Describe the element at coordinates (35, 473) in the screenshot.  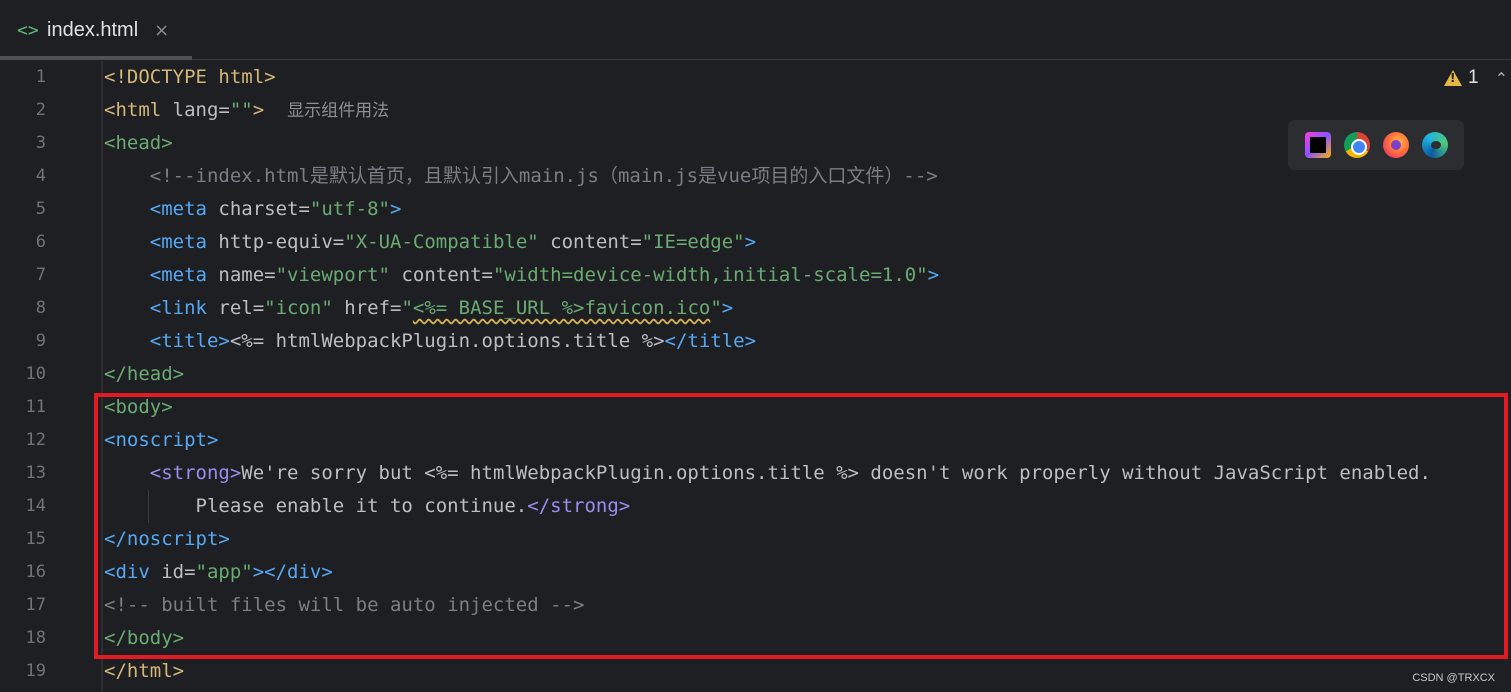
I see `line-number: 13` at that location.